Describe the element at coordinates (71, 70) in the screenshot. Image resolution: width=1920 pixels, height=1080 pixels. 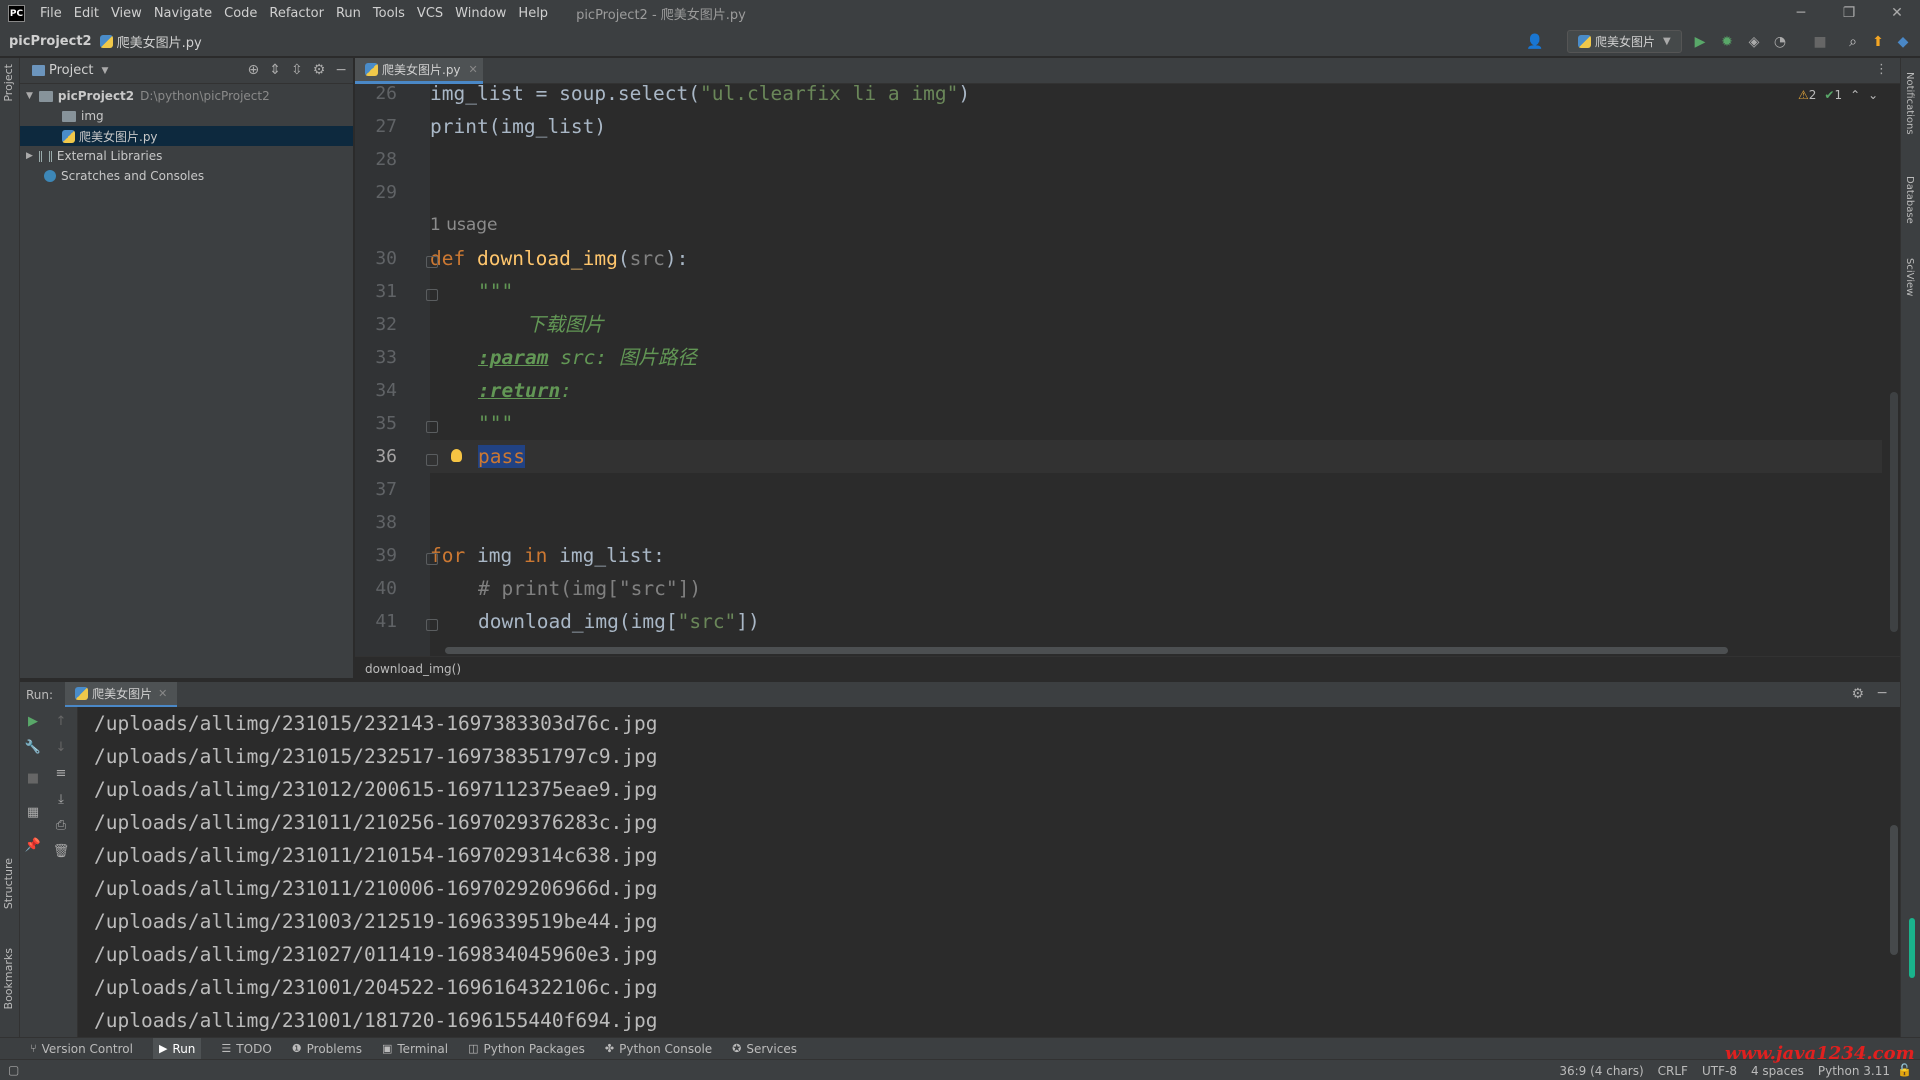
I see `project-view-title: Project` at that location.